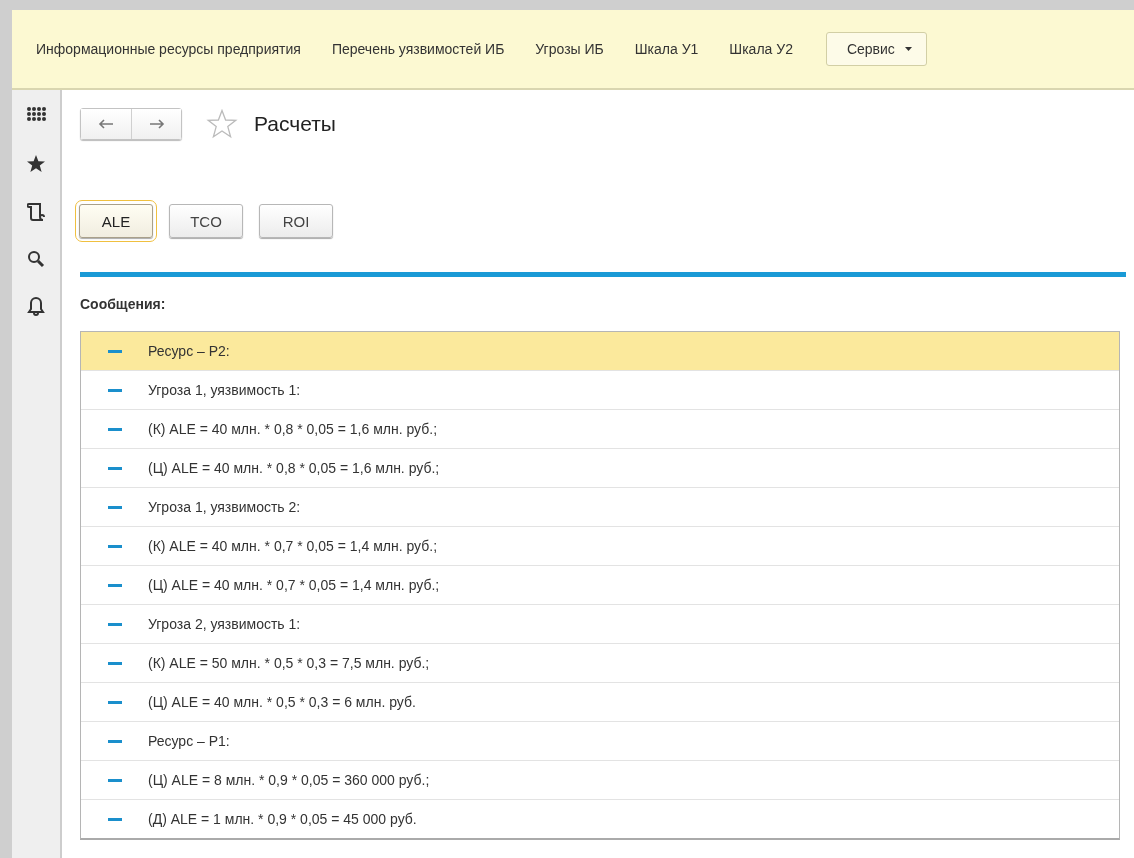 The image size is (1134, 858). Describe the element at coordinates (36, 306) in the screenshot. I see `bell-icon` at that location.